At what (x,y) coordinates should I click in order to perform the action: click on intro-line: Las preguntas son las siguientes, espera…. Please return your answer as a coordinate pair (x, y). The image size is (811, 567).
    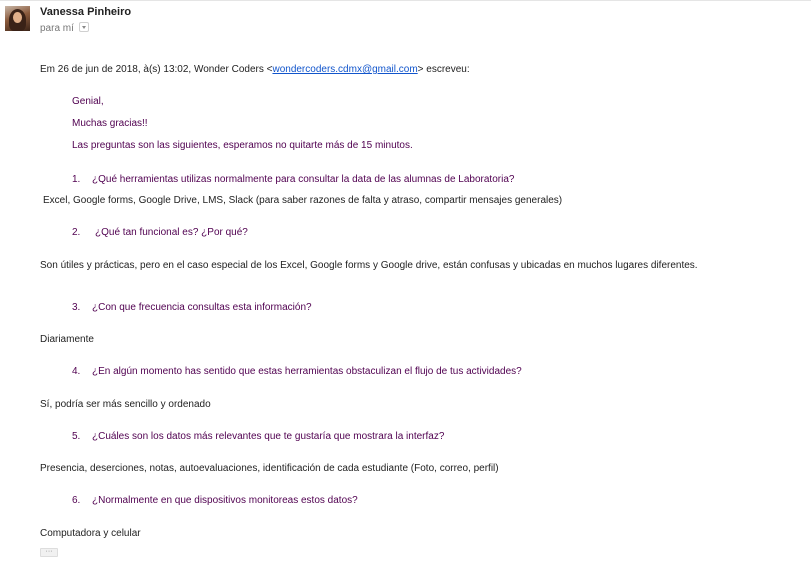
    Looking at the image, I should click on (242, 145).